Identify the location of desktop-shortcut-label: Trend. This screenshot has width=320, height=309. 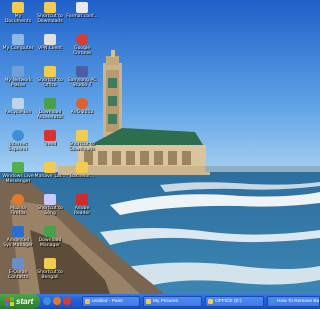
(50, 144).